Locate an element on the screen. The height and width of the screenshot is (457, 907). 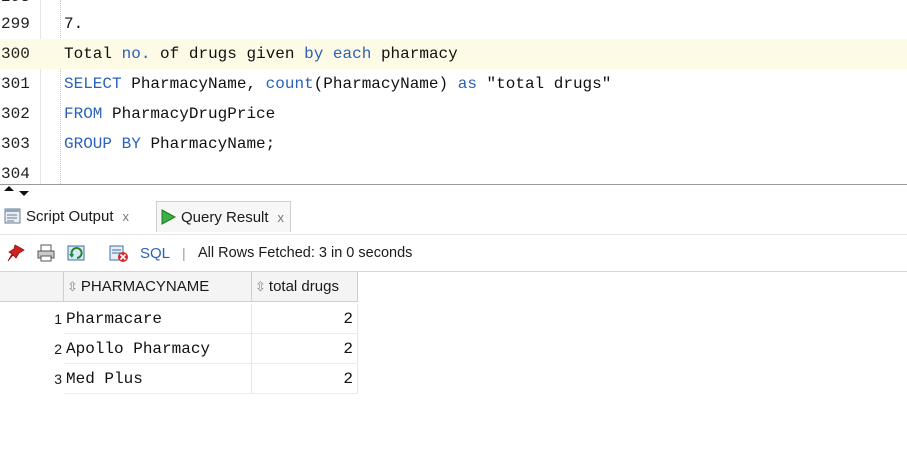
table-row: 3 Med Plus 2 is located at coordinates (180, 379).